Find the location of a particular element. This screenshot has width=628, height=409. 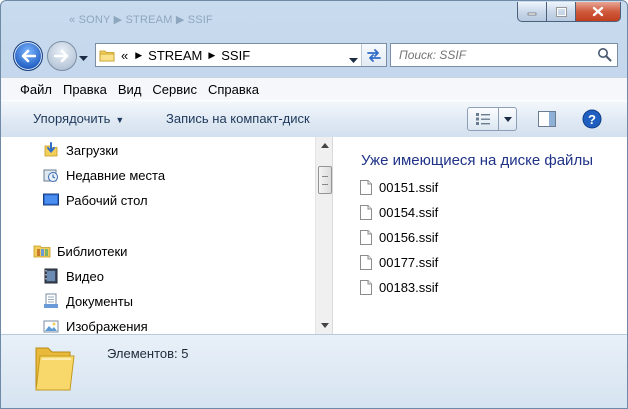

view-options-dropdown is located at coordinates (507, 119).